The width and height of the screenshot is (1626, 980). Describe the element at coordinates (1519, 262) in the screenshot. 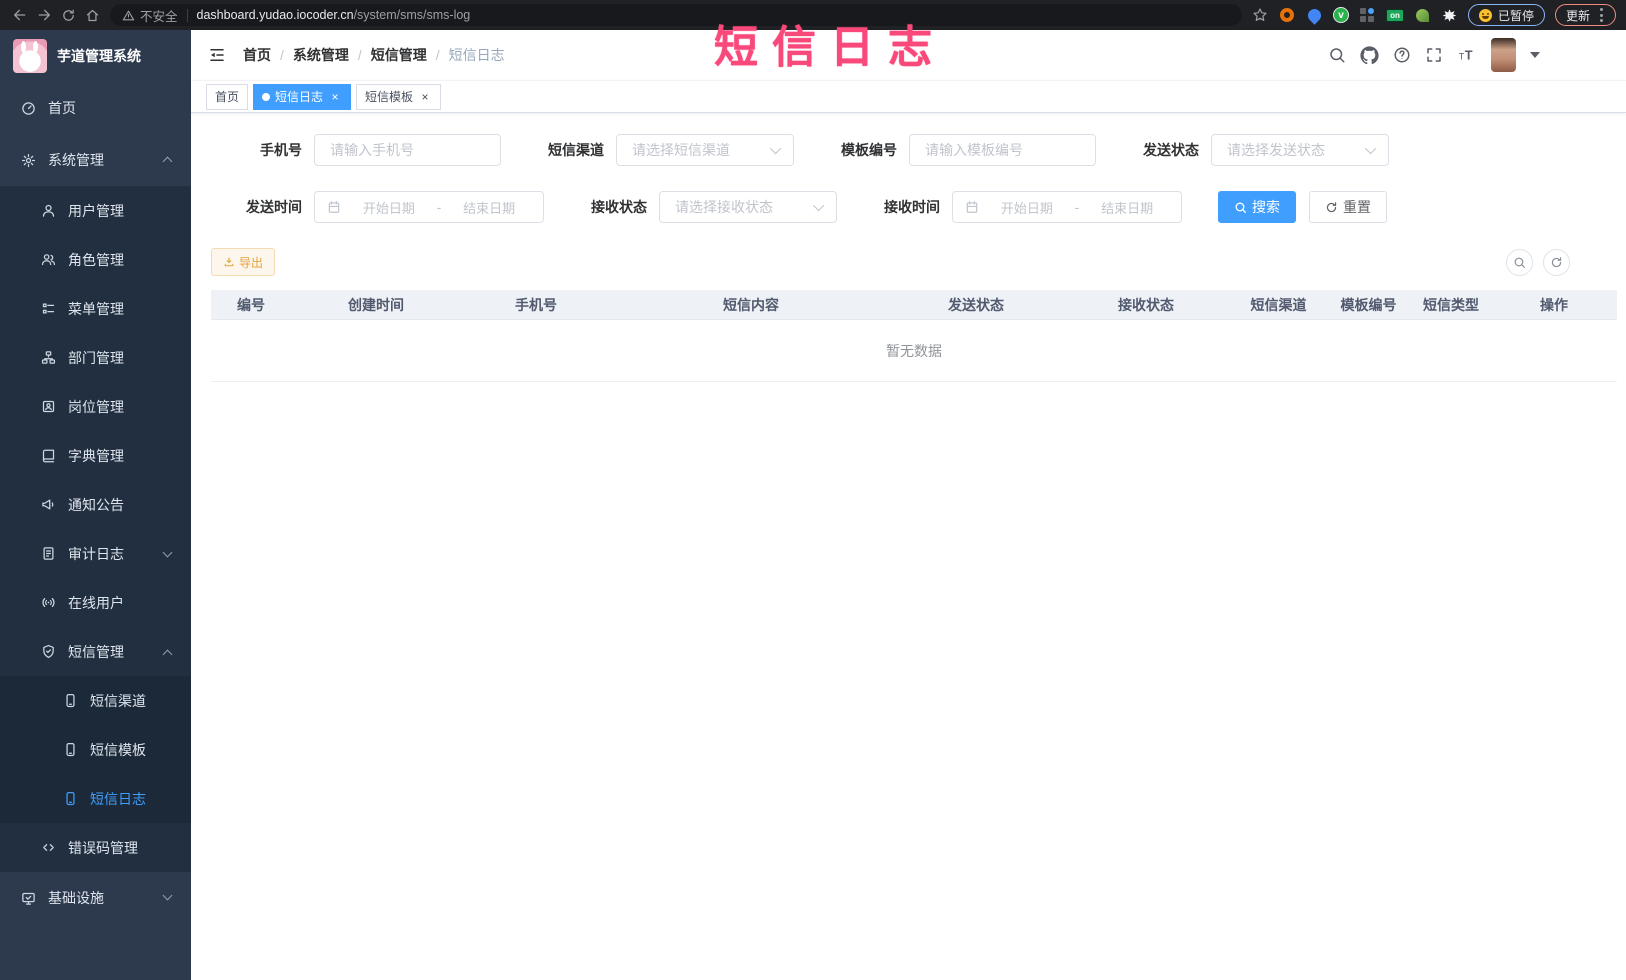

I see `toggle-search-button` at that location.